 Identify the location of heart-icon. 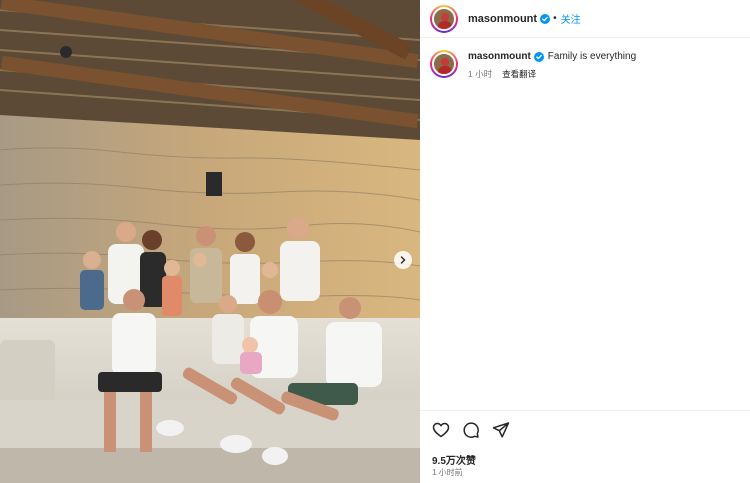
(441, 430).